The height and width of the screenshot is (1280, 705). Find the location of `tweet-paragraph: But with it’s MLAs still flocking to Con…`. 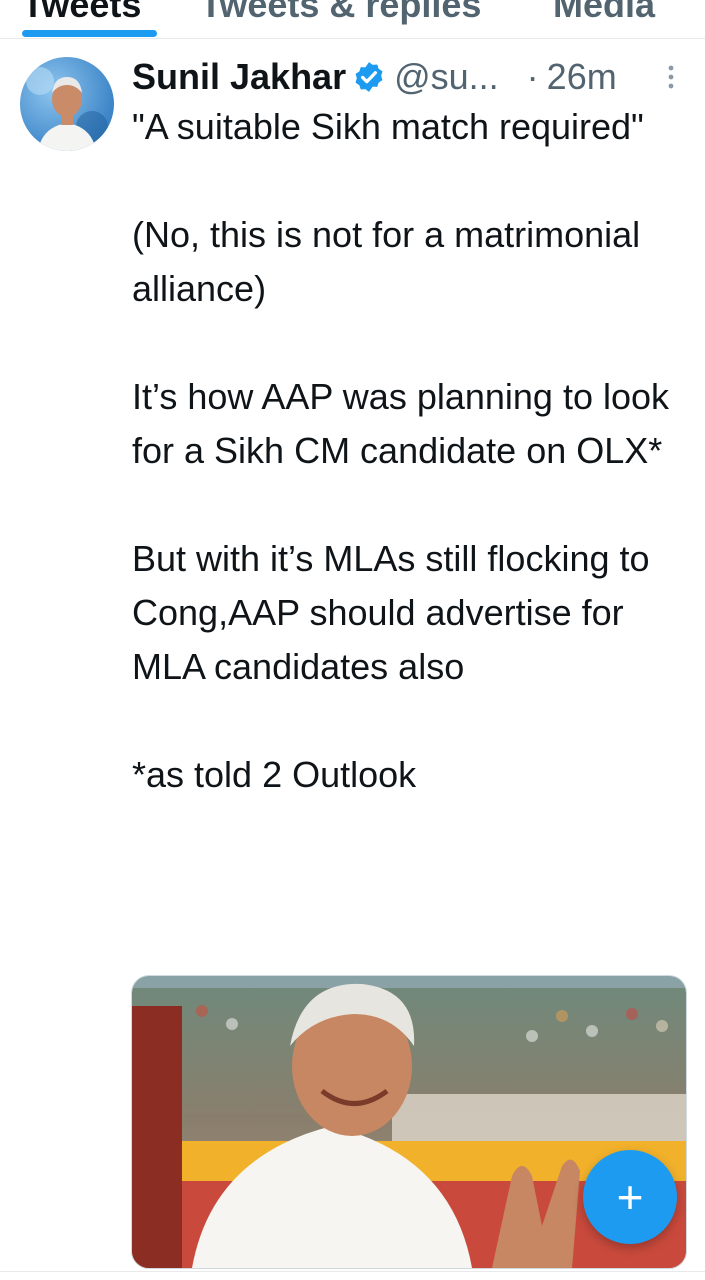

tweet-paragraph: But with it’s MLAs still flocking to Con… is located at coordinates (391, 612).